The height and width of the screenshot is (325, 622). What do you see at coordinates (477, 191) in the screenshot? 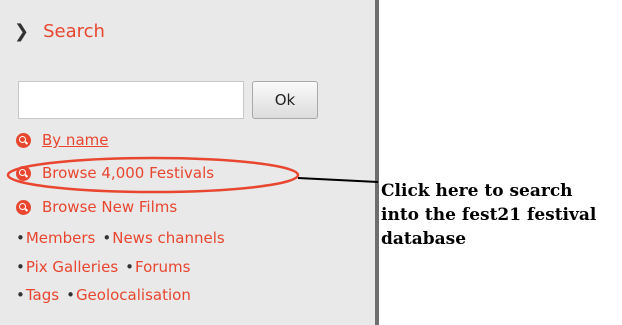
I see `callout-line: Click here to search` at bounding box center [477, 191].